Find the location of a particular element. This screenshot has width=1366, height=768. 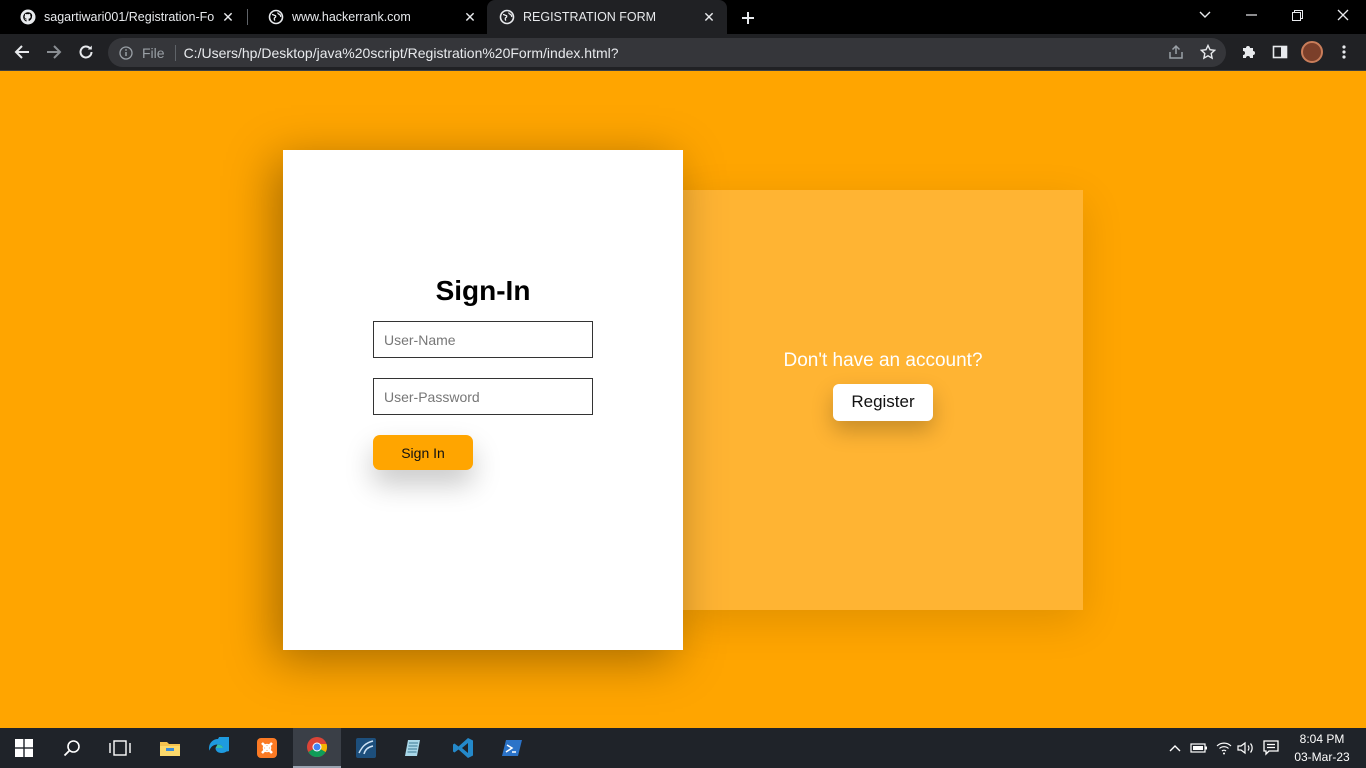

github-icon is located at coordinates (28, 17).